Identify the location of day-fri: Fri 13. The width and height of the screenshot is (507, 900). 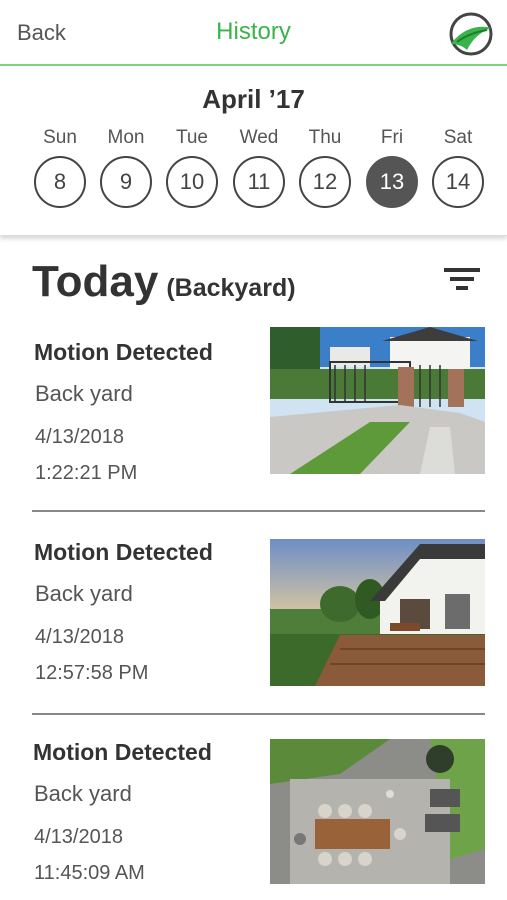
(392, 167).